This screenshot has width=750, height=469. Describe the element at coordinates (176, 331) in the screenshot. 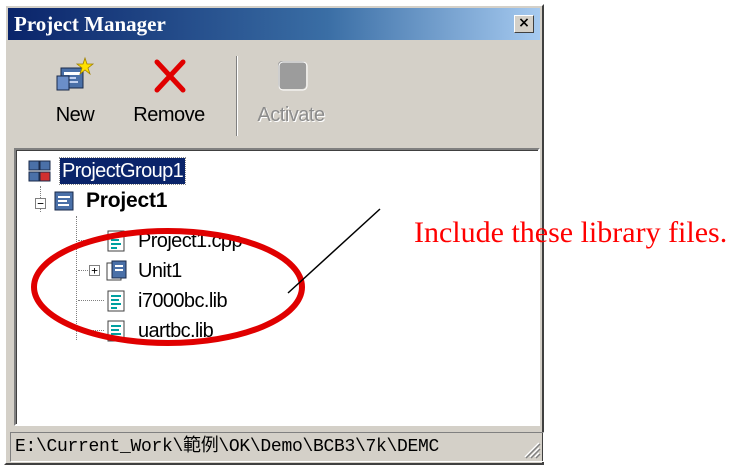

I see `tree-node-label: uartbc.lib` at that location.